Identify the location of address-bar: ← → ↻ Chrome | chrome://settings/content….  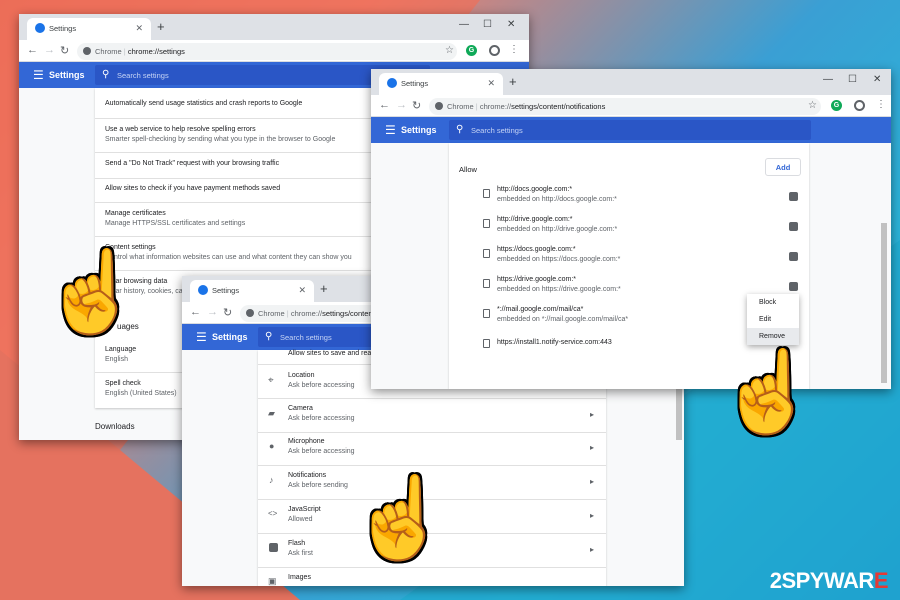
(631, 106).